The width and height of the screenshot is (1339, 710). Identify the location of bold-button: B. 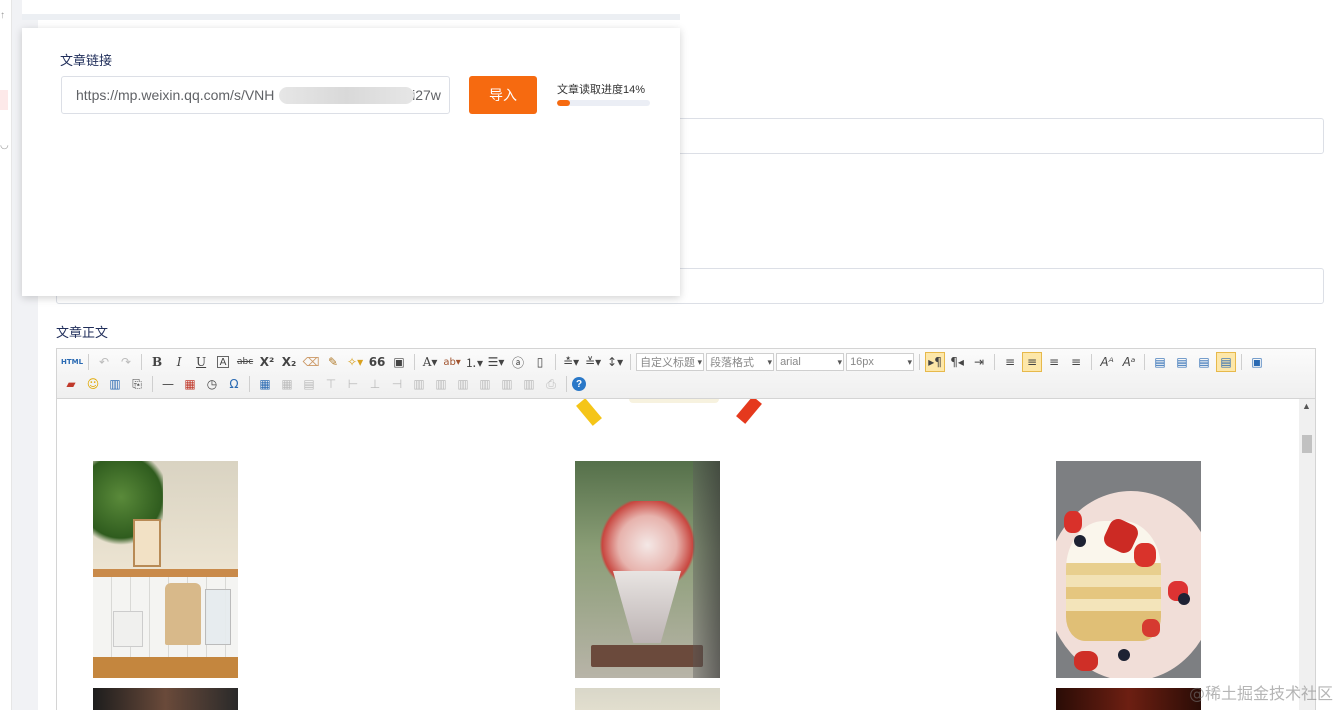
(157, 362).